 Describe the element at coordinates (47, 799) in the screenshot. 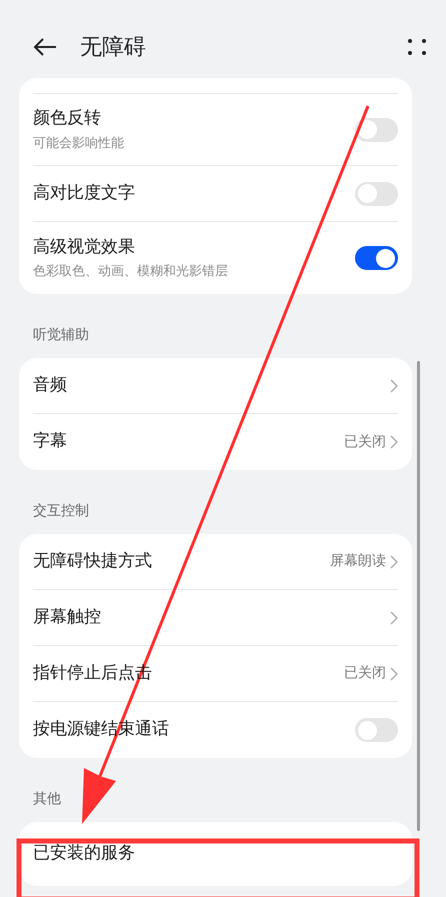

I see `section-header: 其他` at that location.